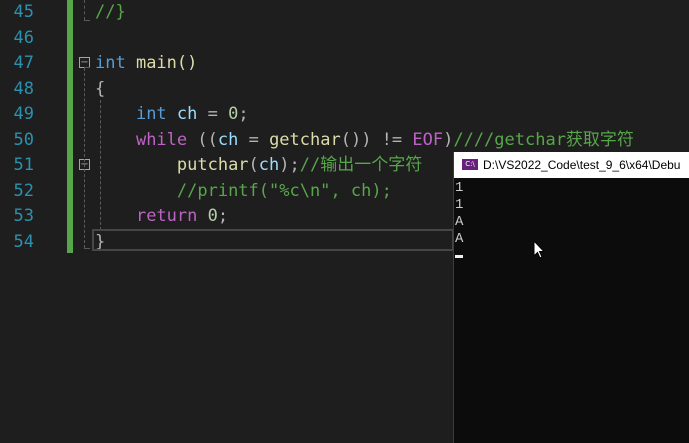  What do you see at coordinates (376, 139) in the screenshot?
I see `code-token: ()) !=` at bounding box center [376, 139].